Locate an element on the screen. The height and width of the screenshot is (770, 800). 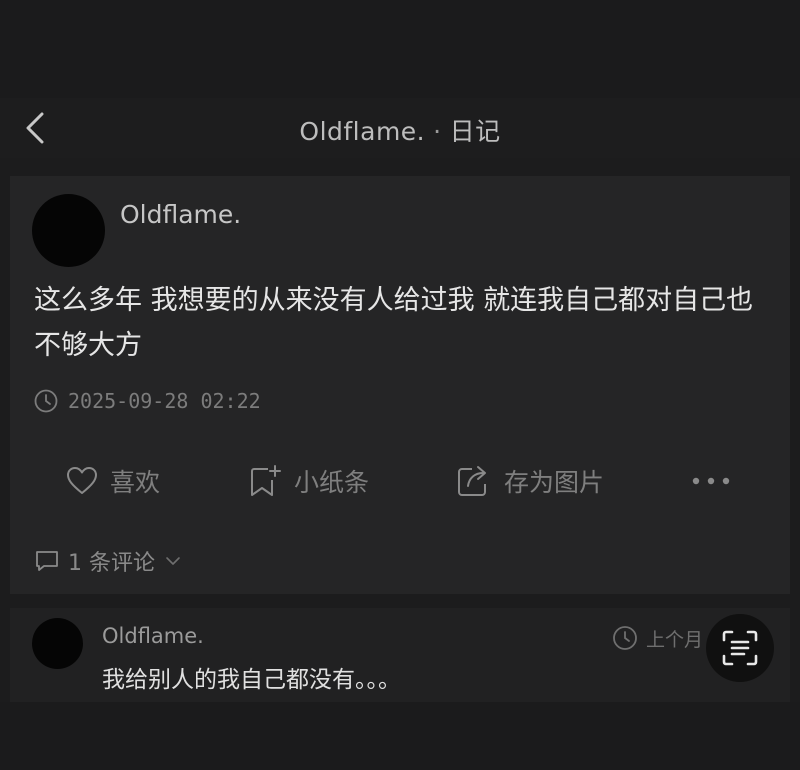
post-timestamp: 2025-09-28 02:22 is located at coordinates (147, 401).